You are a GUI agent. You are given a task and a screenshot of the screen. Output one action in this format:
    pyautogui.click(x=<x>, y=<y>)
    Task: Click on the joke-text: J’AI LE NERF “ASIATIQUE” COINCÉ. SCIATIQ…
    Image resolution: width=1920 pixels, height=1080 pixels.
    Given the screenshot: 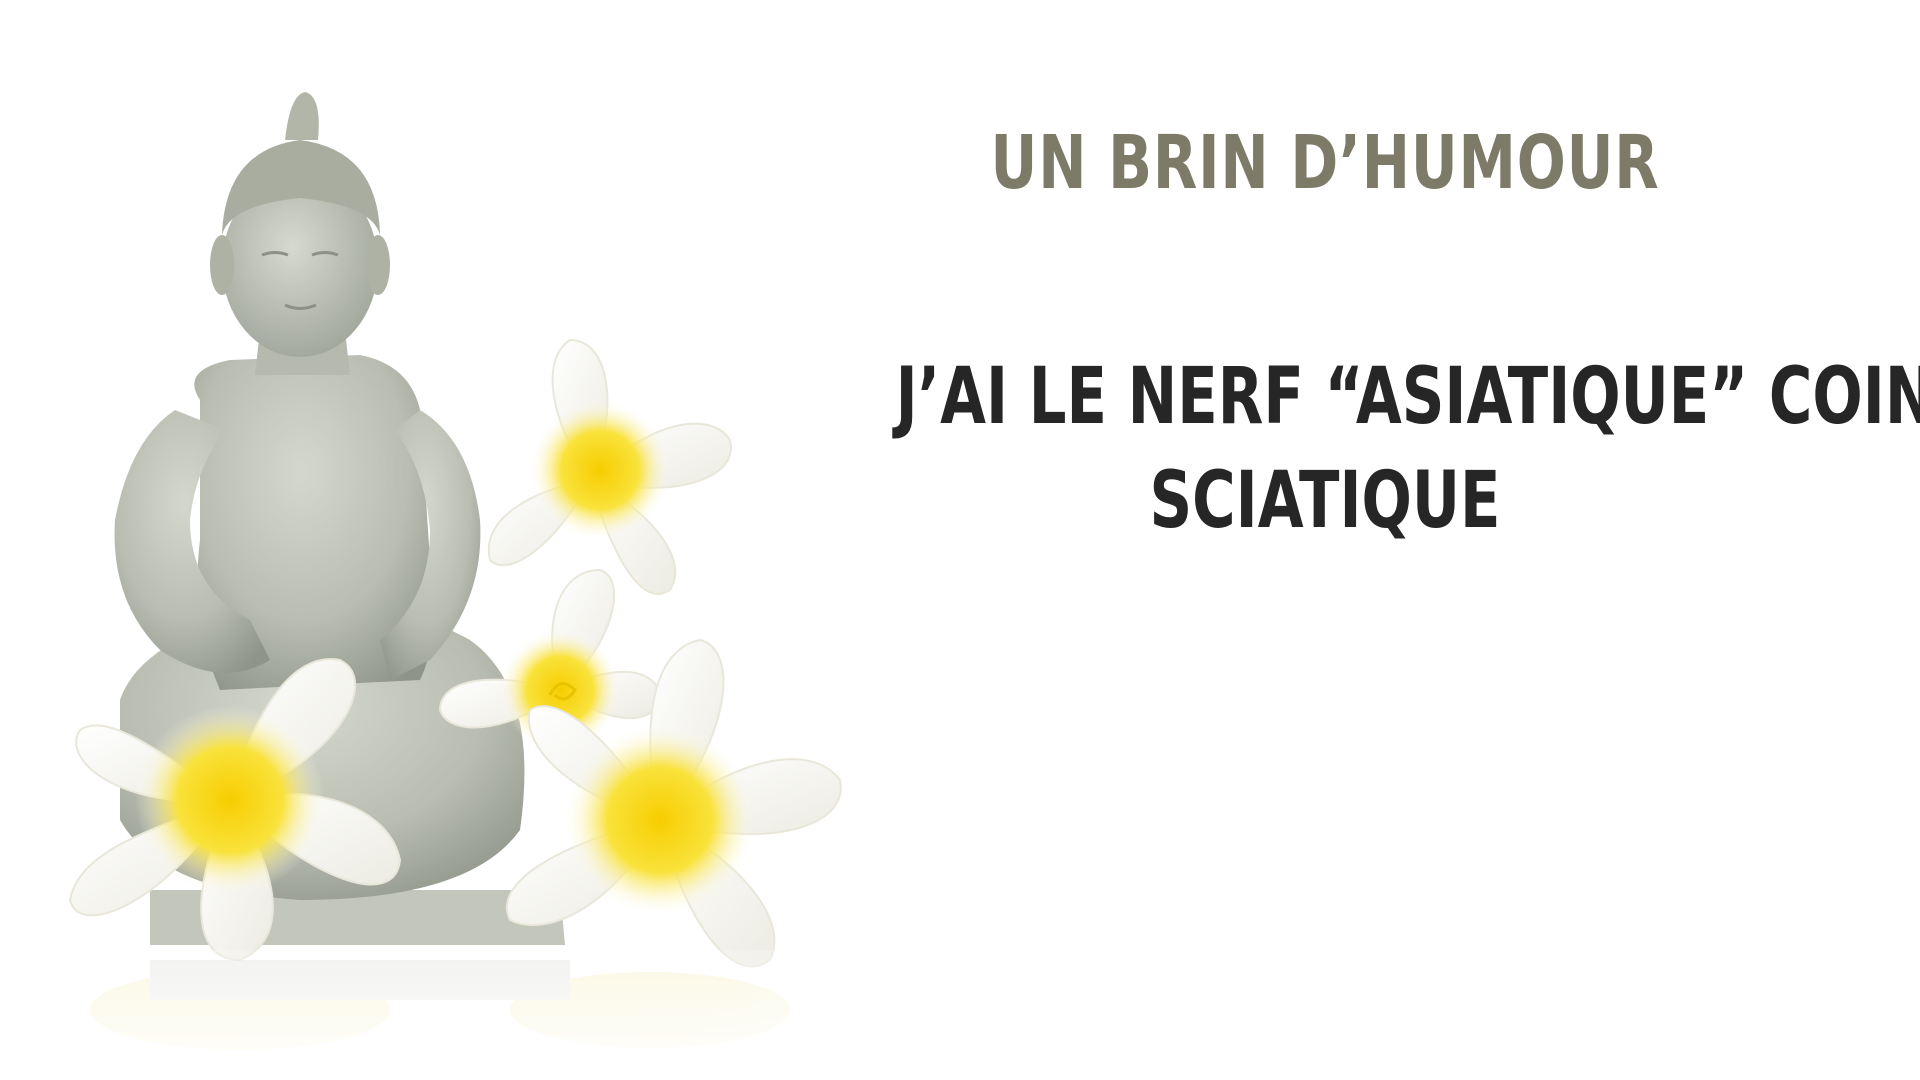 What is the action you would take?
    pyautogui.click(x=1407, y=449)
    